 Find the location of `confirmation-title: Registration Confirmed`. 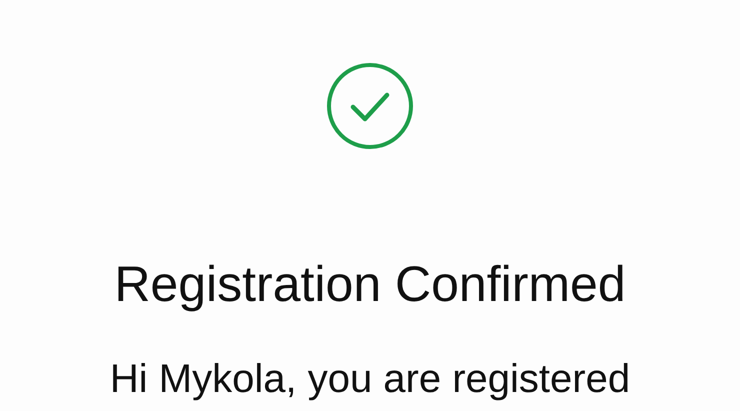

confirmation-title: Registration Confirmed is located at coordinates (370, 284).